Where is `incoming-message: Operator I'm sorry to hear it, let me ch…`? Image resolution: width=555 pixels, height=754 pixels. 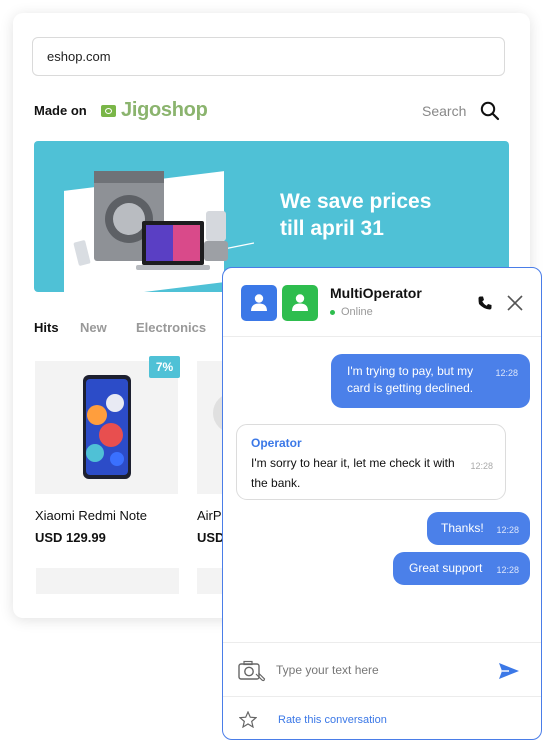 incoming-message: Operator I'm sorry to hear it, let me ch… is located at coordinates (371, 462).